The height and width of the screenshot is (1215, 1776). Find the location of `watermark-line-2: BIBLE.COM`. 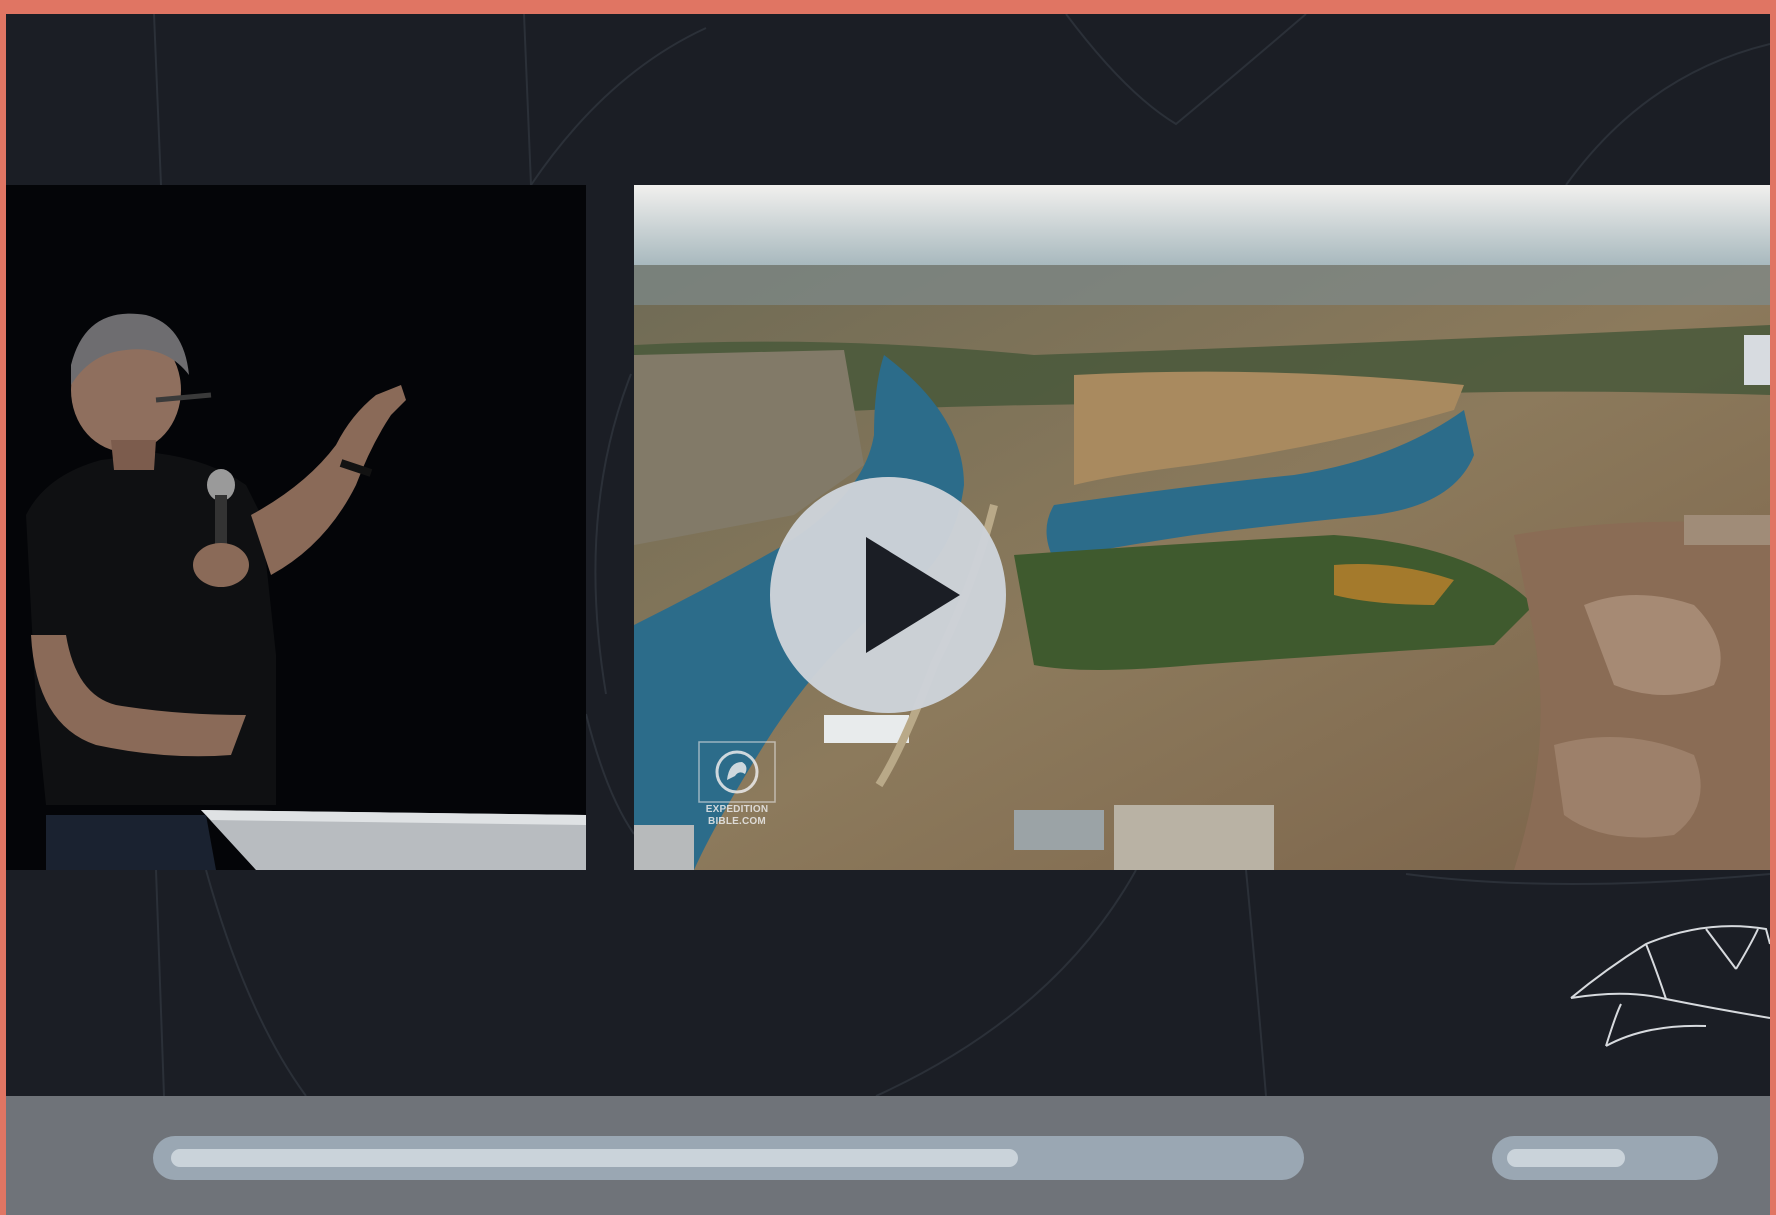

watermark-line-2: BIBLE.COM is located at coordinates (737, 821).